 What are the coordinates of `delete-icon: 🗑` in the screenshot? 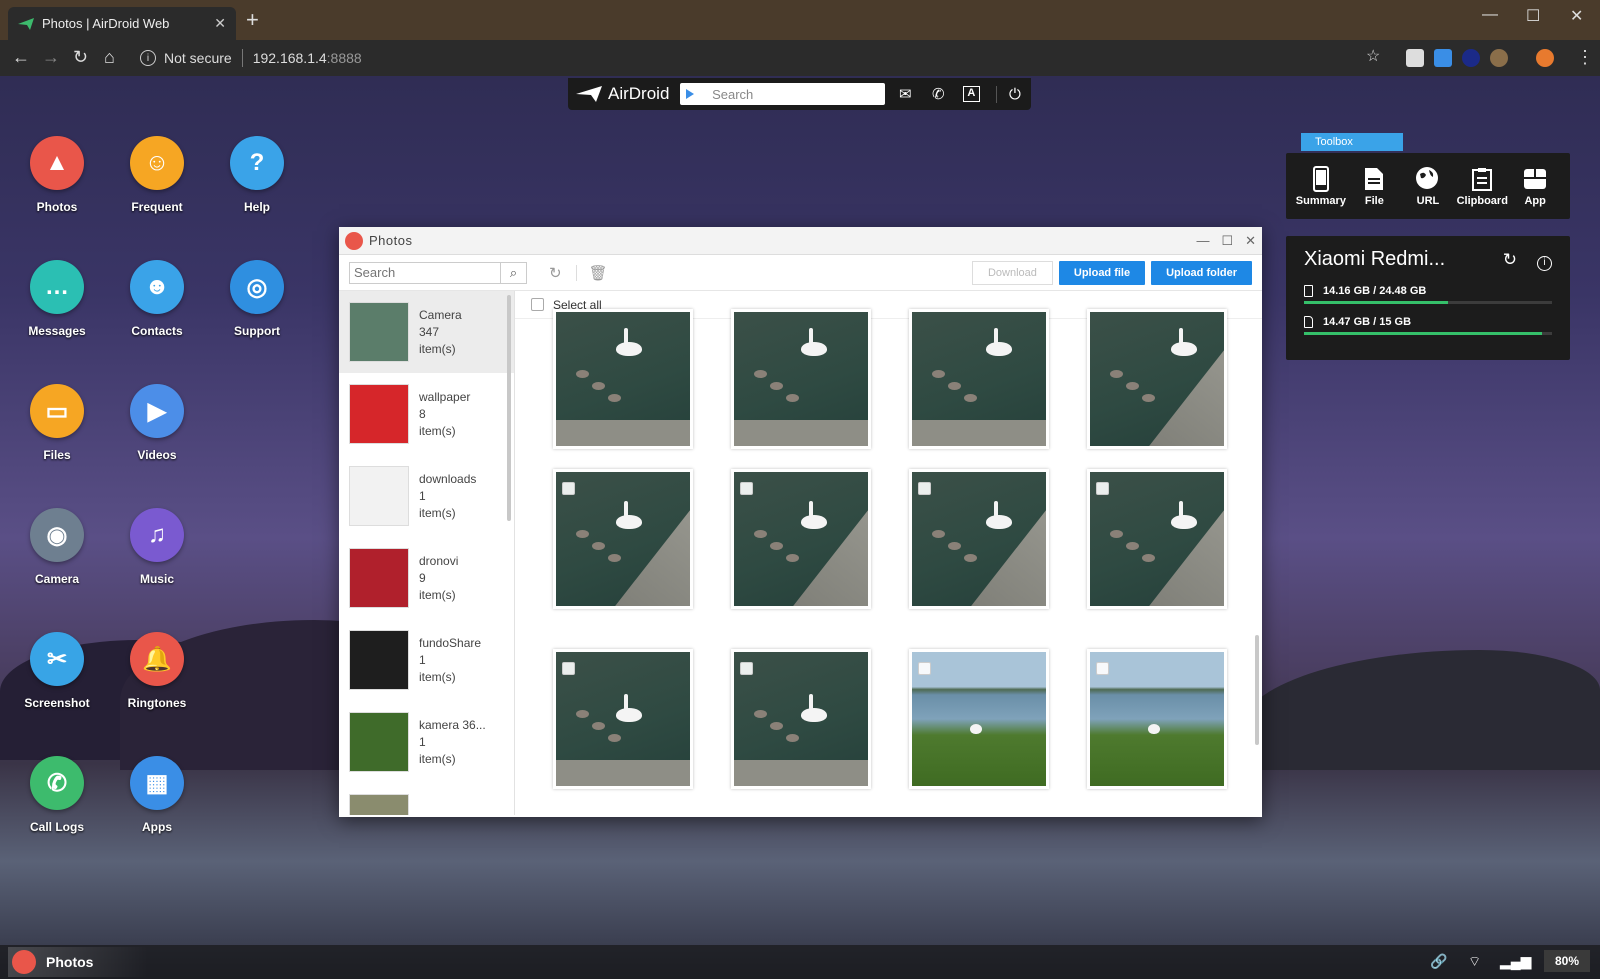 It's located at (598, 273).